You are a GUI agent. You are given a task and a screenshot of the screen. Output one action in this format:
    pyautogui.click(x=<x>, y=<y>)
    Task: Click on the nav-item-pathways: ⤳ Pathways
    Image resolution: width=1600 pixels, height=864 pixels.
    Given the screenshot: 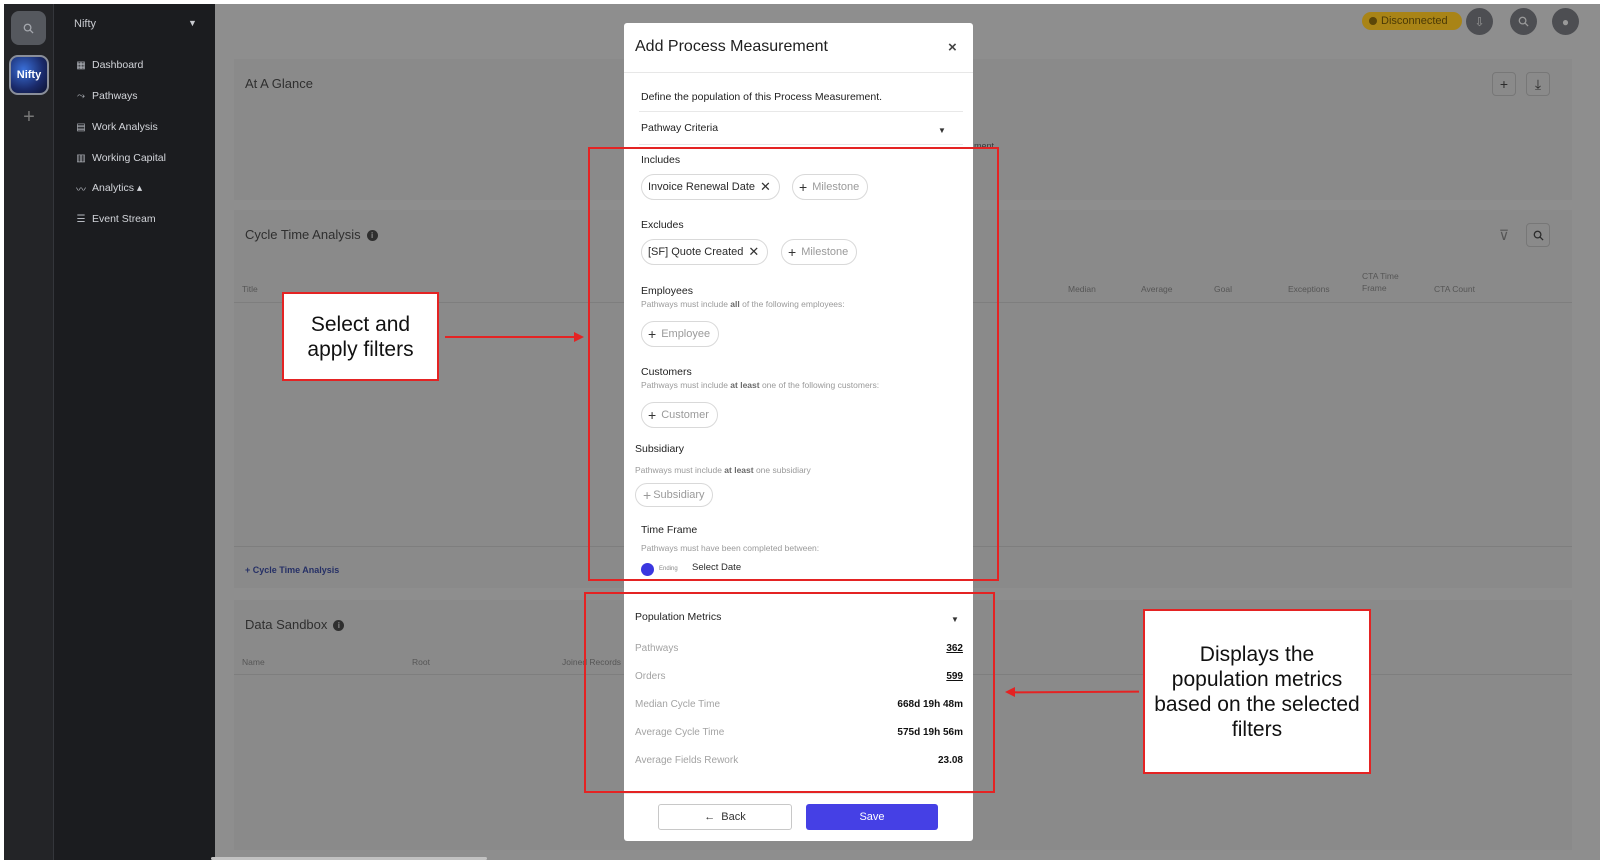 What is the action you would take?
    pyautogui.click(x=106, y=96)
    